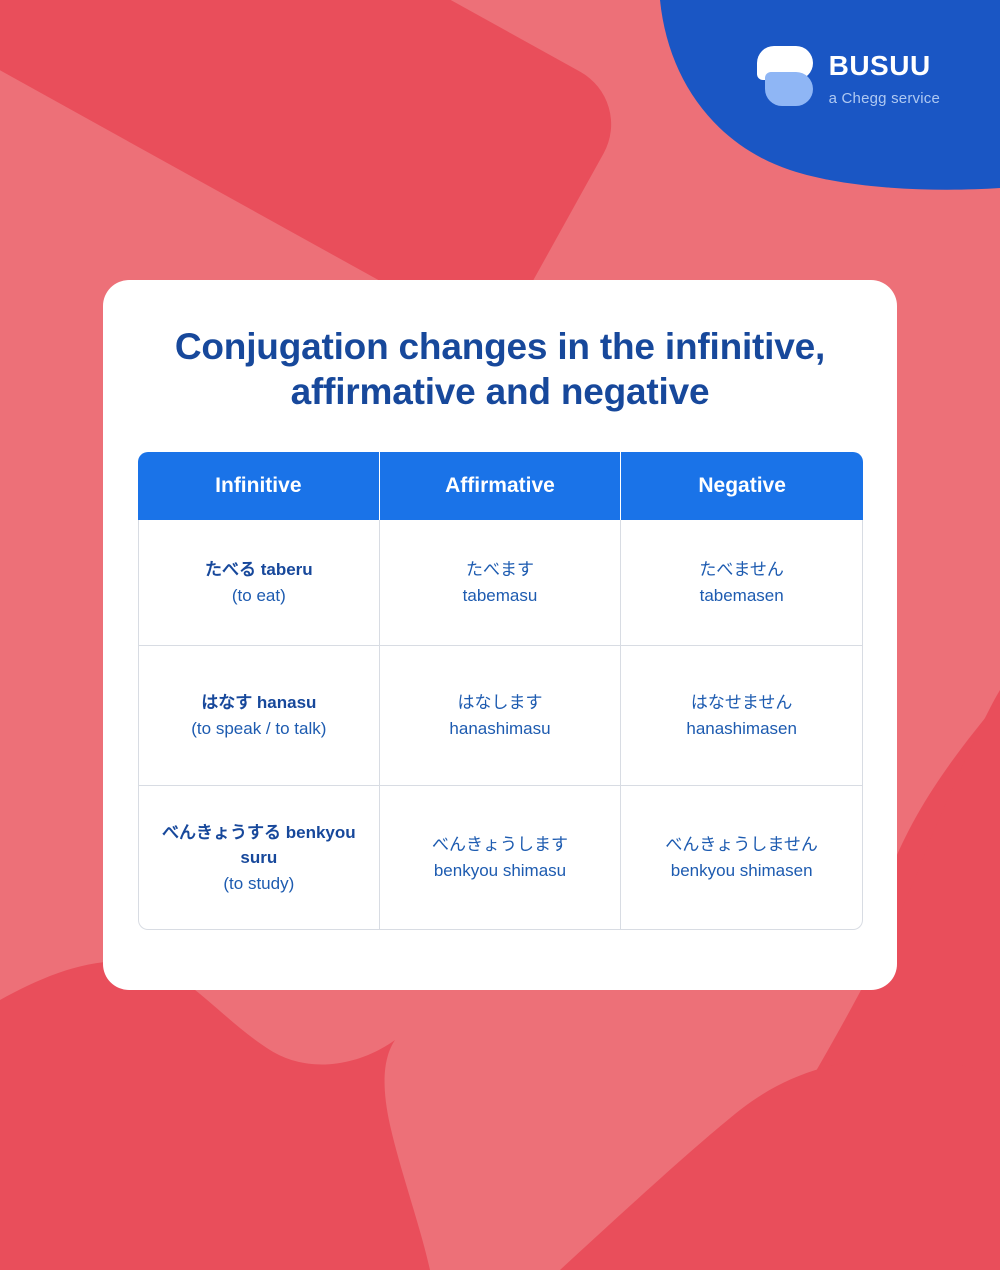 The image size is (1000, 1270). I want to click on column-header-infinitive: Infinitive, so click(259, 486).